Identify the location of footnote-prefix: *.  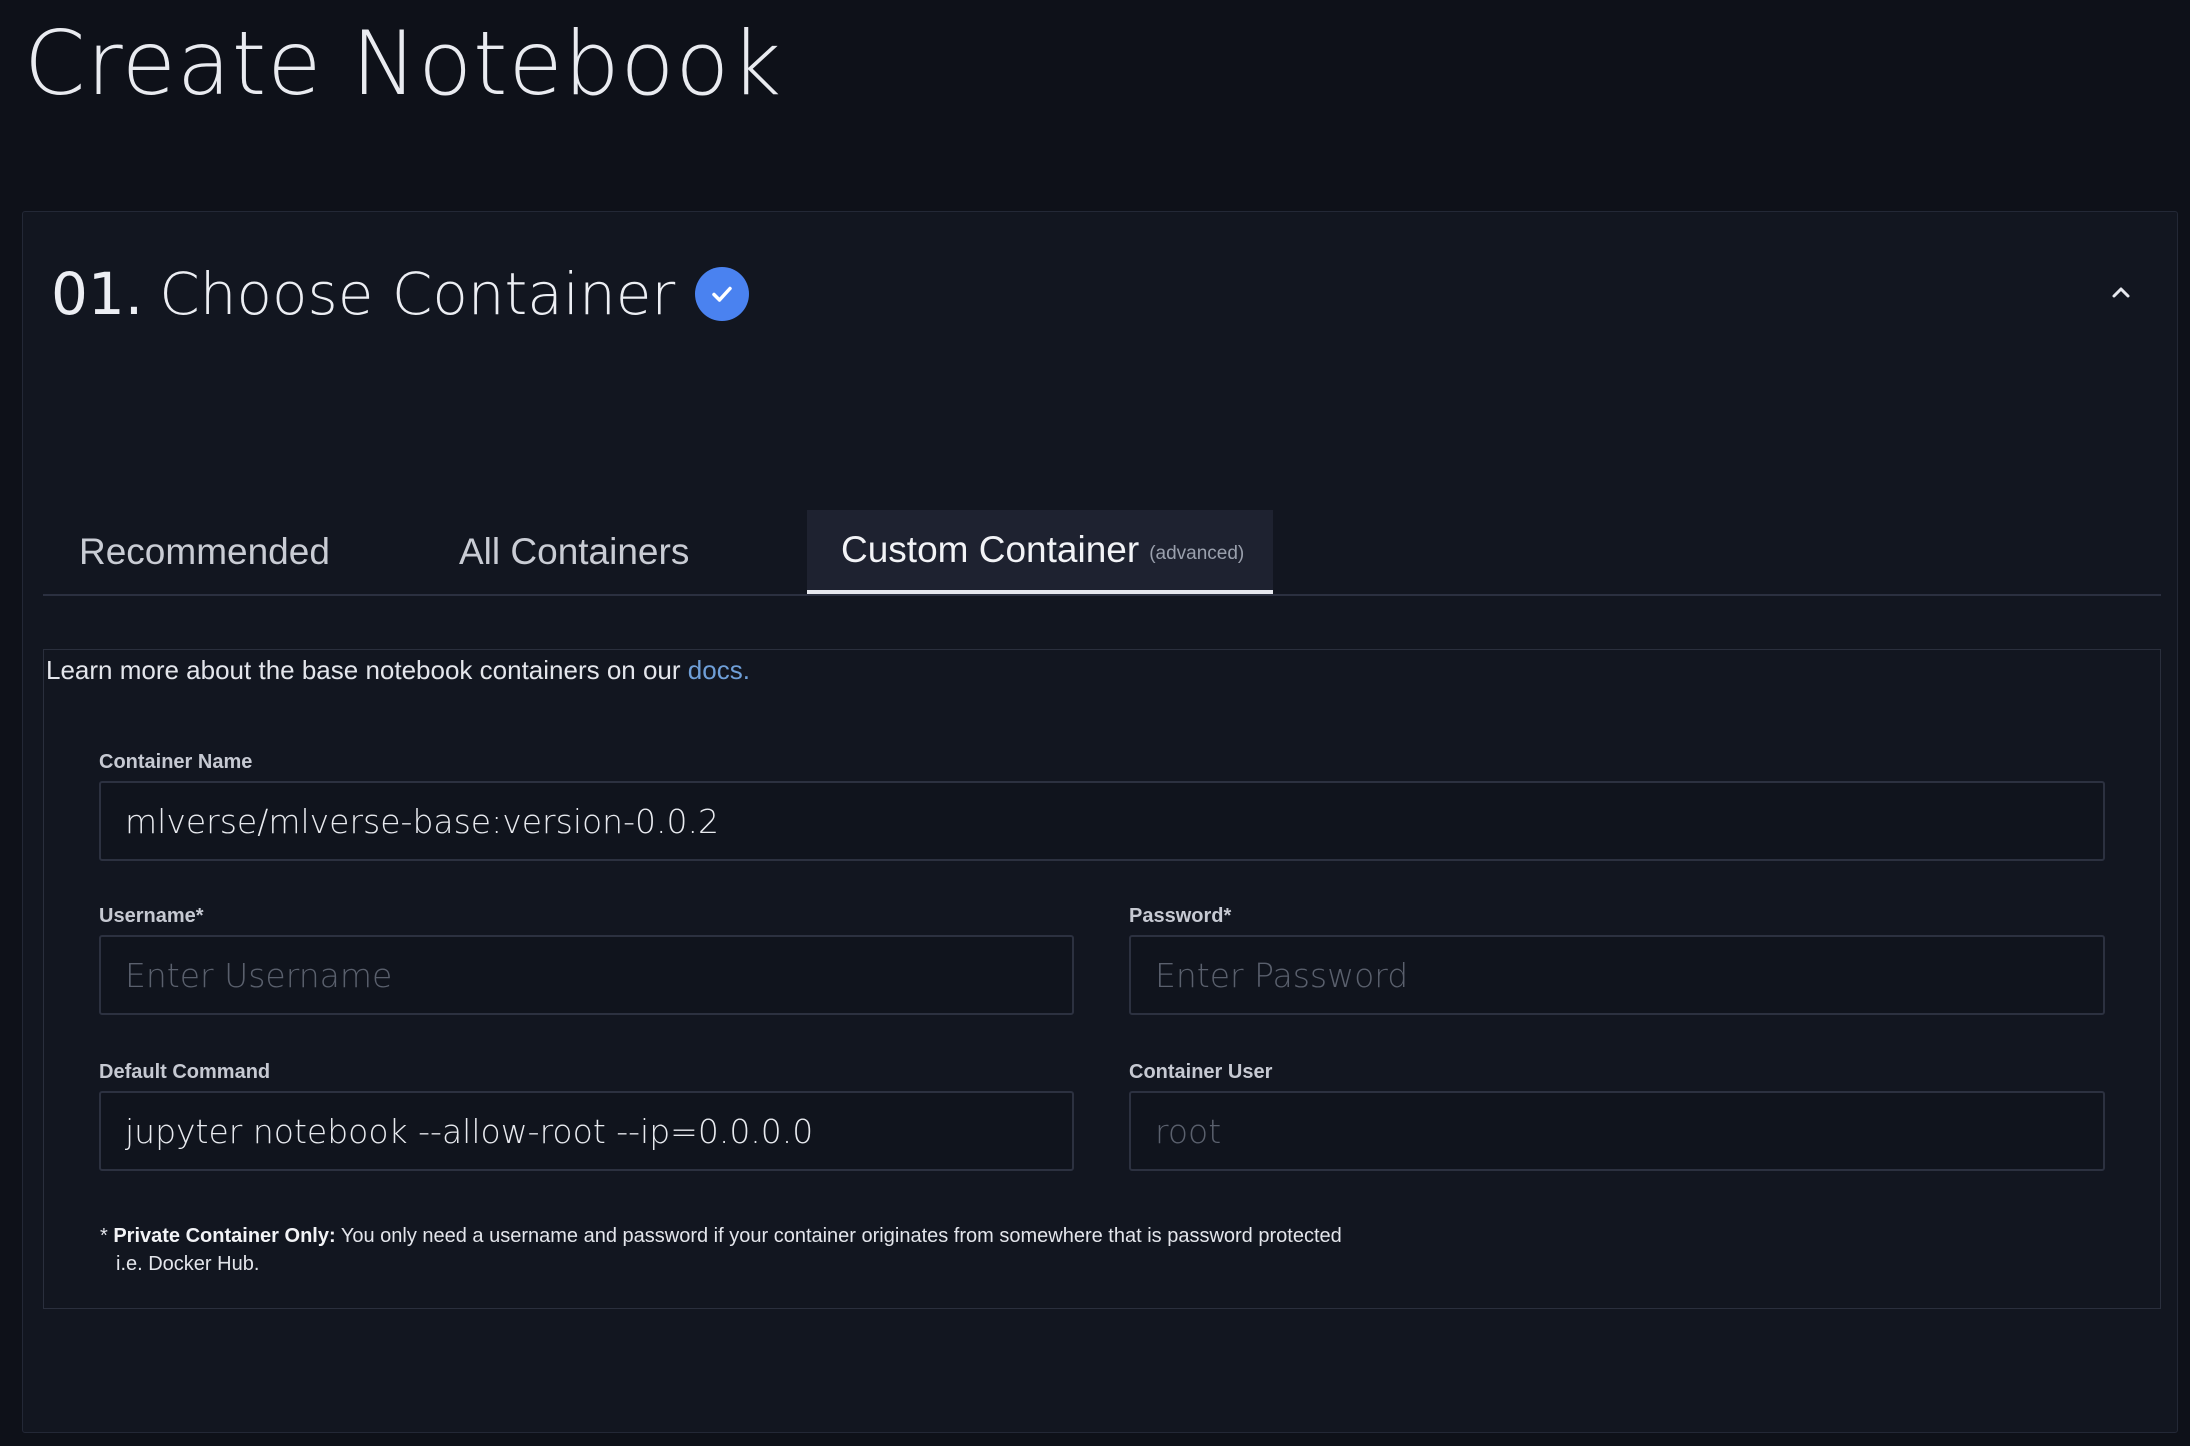
(107, 1236).